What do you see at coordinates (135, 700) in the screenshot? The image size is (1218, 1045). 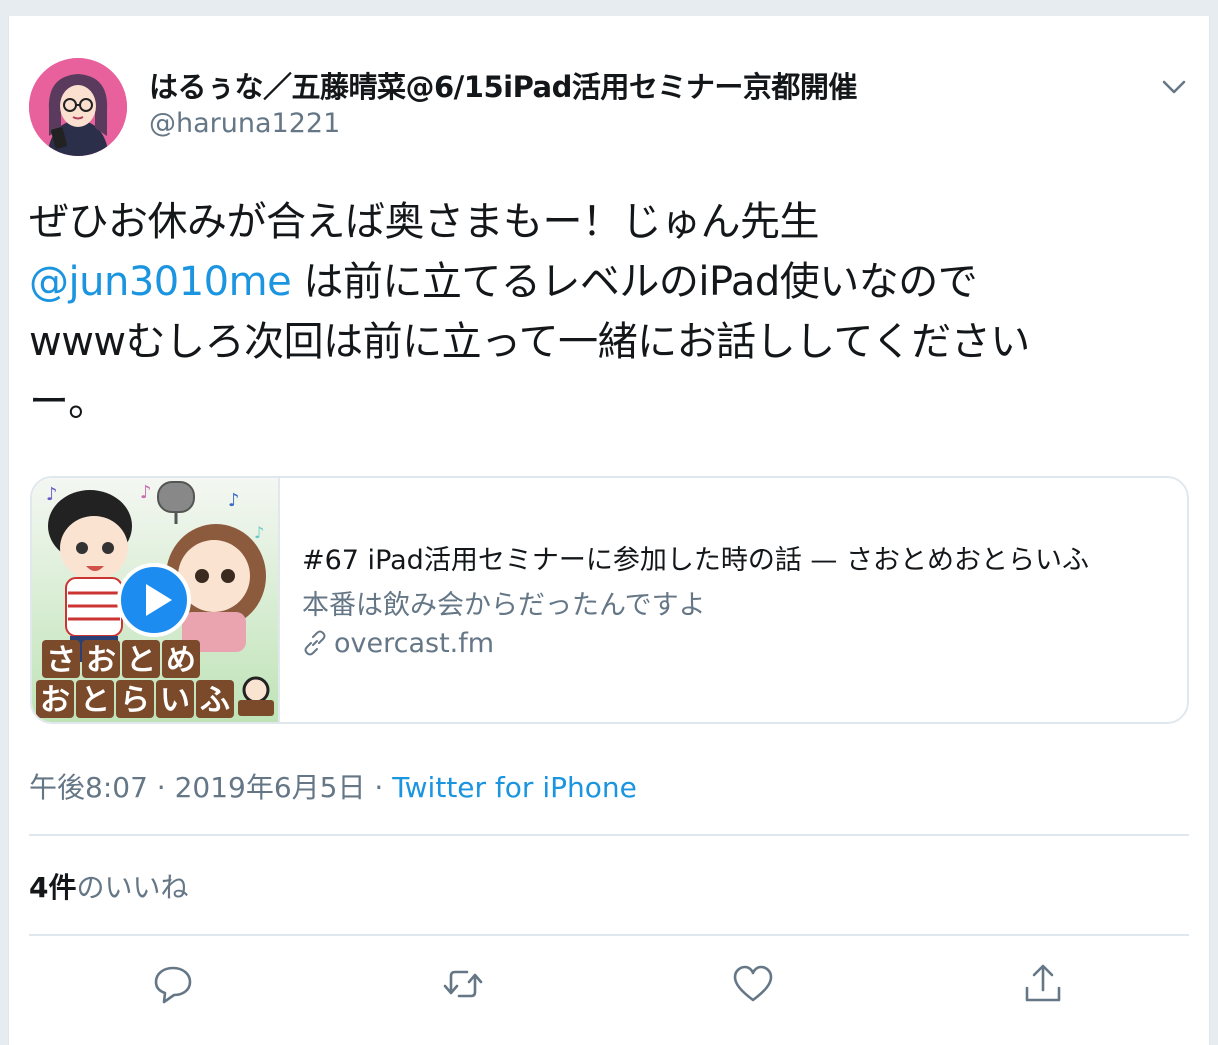 I see `thumb-char: ら` at bounding box center [135, 700].